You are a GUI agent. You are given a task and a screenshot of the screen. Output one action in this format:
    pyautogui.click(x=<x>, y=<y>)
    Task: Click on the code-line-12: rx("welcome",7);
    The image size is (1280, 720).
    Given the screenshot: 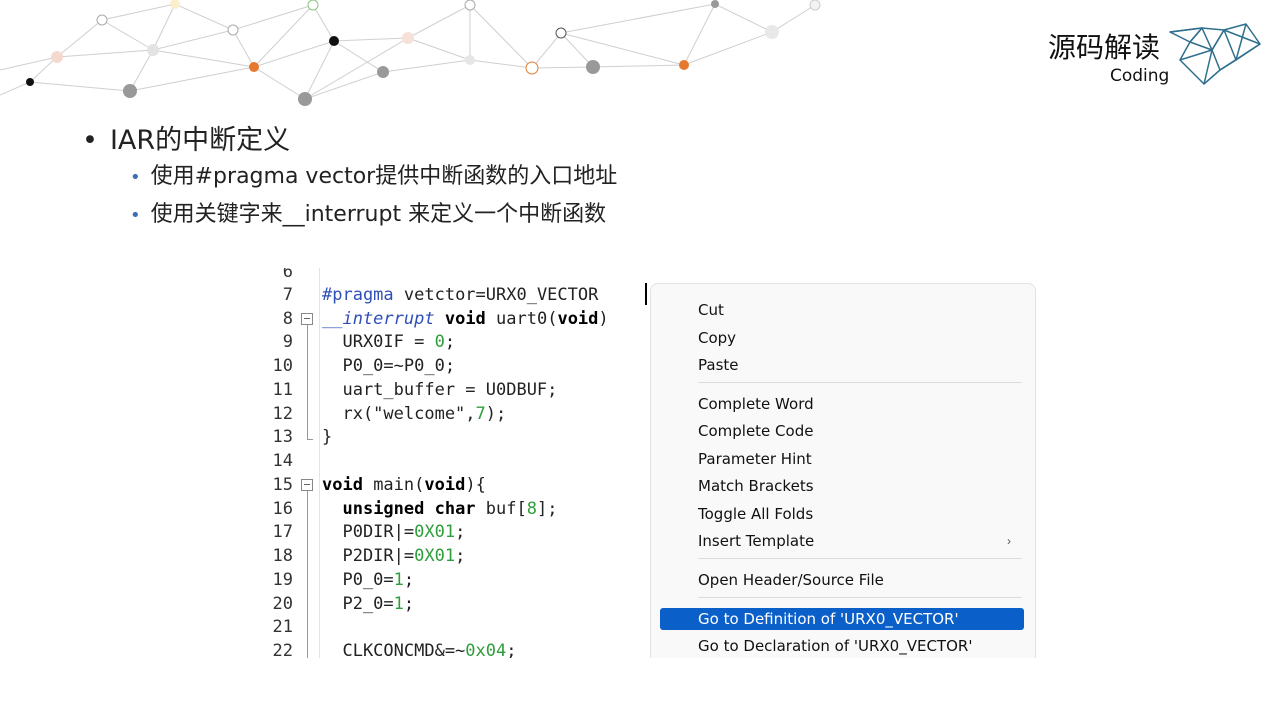 What is the action you would take?
    pyautogui.click(x=414, y=414)
    